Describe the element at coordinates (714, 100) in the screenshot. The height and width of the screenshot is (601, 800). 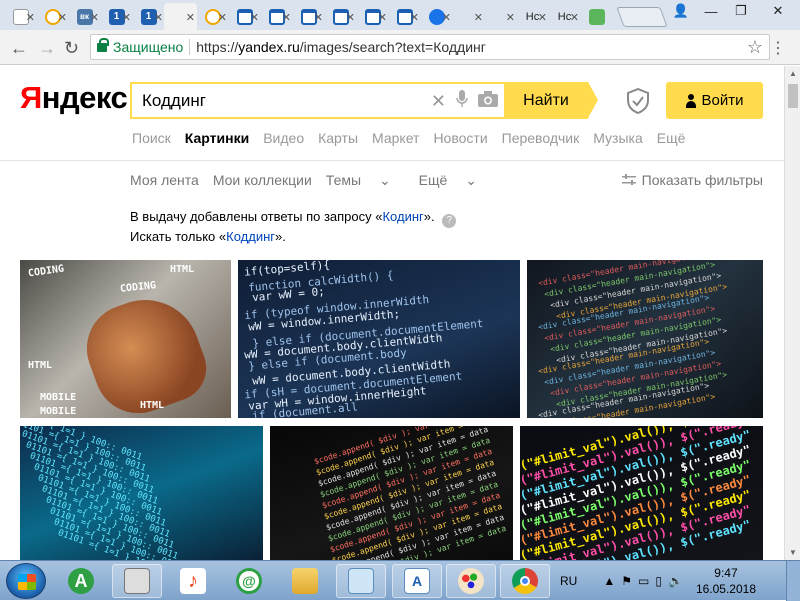
I see `login-button: Войти` at that location.